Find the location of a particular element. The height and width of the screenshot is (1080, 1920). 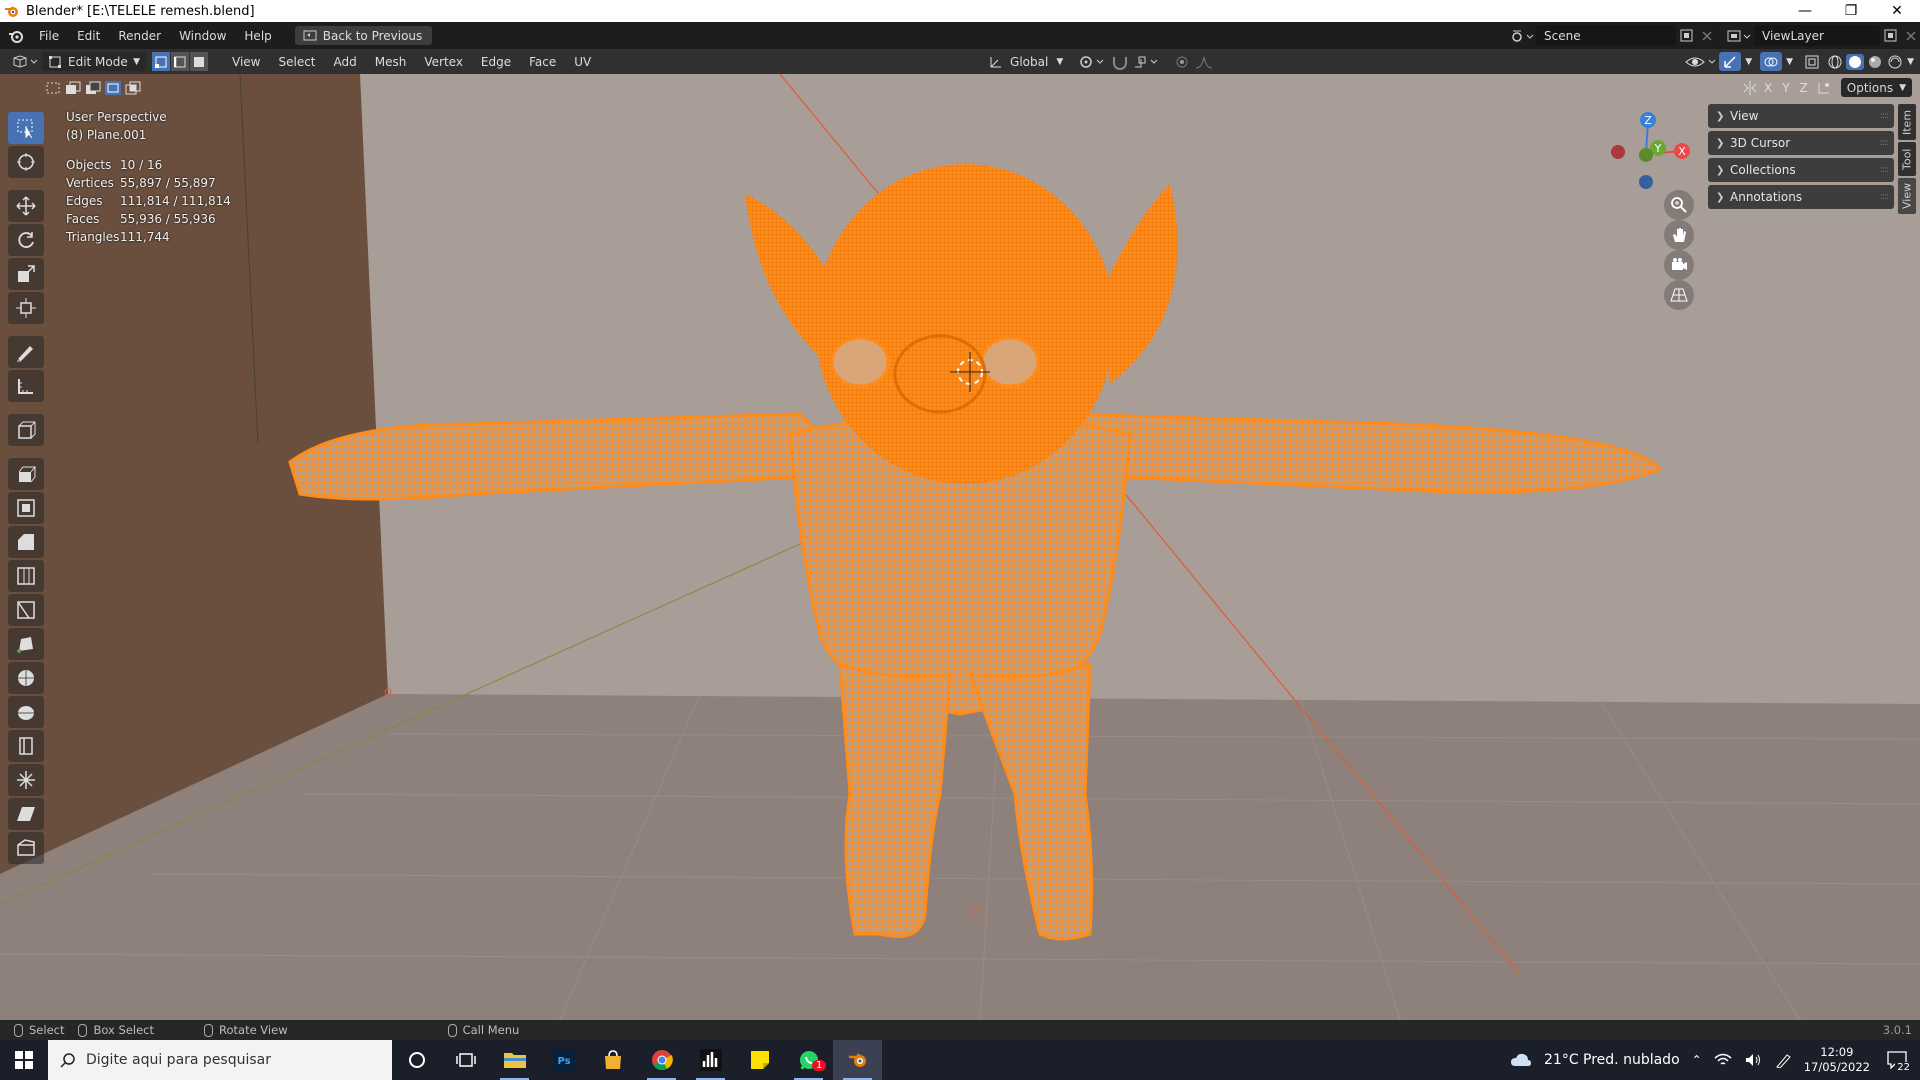

start-button is located at coordinates (24, 1060).